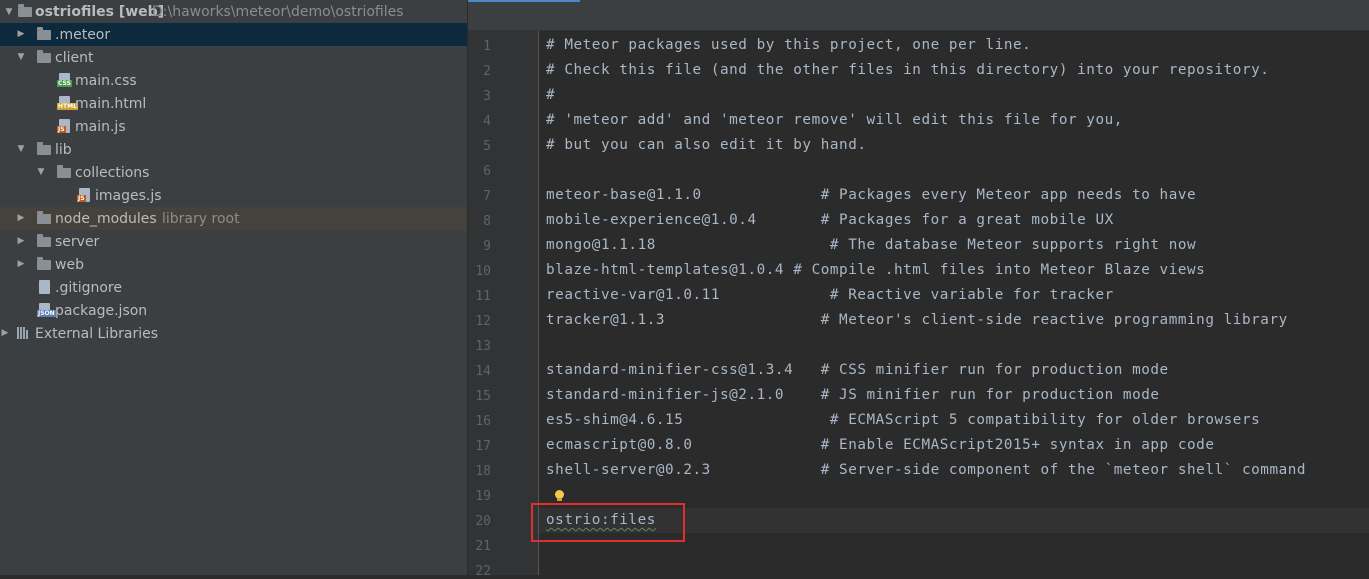  I want to click on tree-item-server: ▶ server, so click(233, 241).